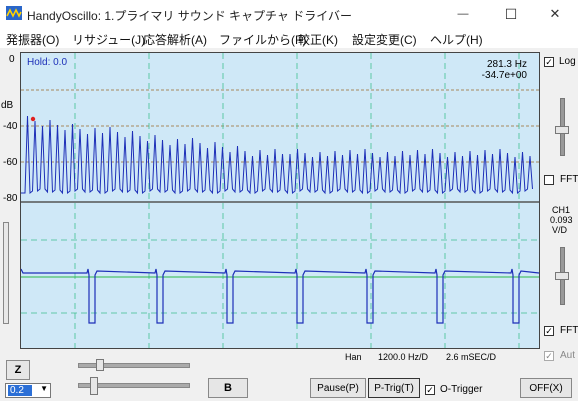 This screenshot has height=401, width=578. I want to click on menu-calibration: 較正(K), so click(318, 39).